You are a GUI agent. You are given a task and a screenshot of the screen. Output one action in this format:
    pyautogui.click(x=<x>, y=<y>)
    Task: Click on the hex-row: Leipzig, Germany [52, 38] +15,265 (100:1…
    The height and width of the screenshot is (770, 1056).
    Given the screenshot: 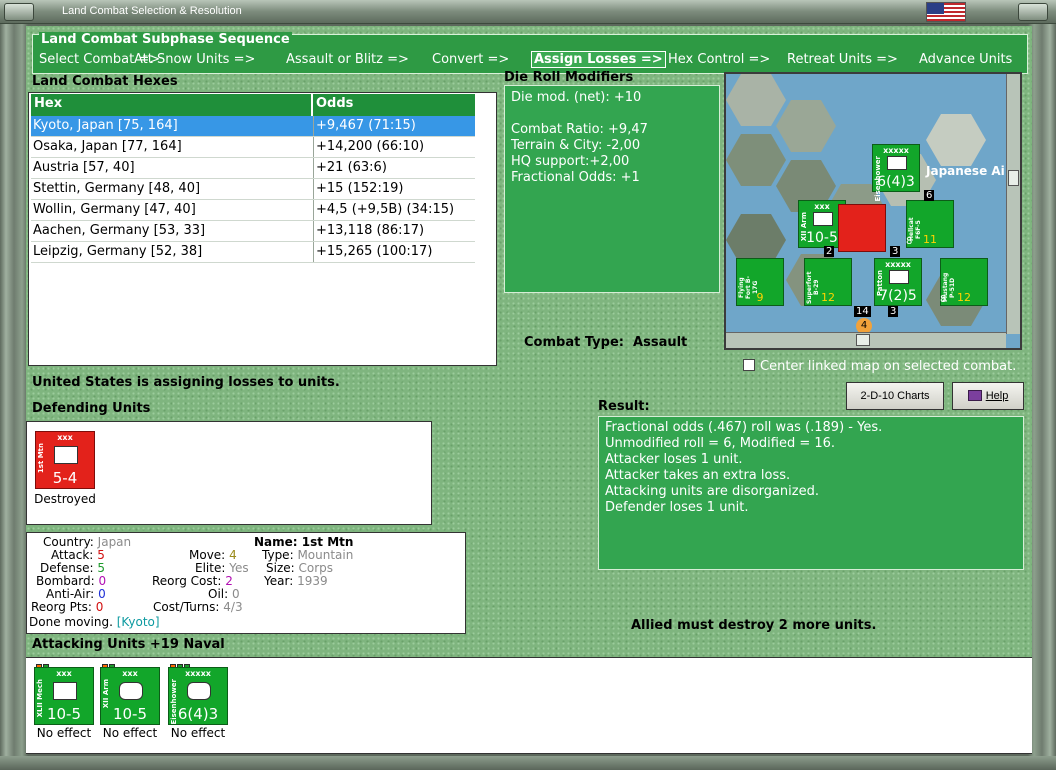 What is the action you would take?
    pyautogui.click(x=253, y=252)
    